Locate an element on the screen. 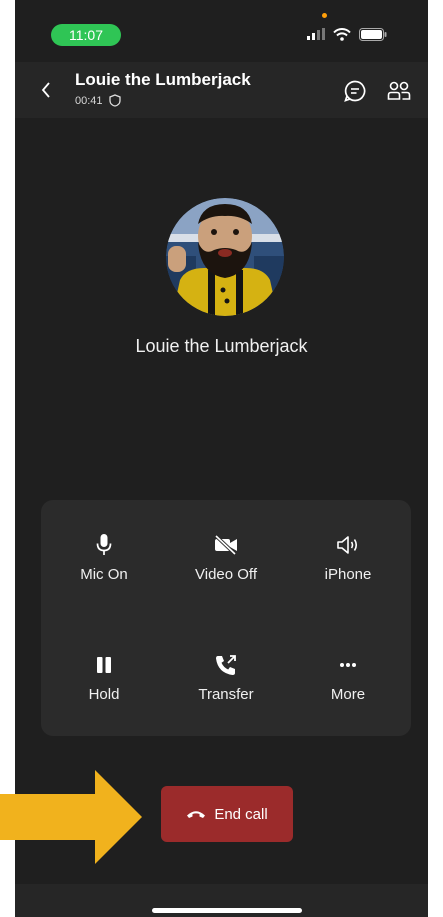 The height and width of the screenshot is (917, 443). callee-name: Louie the Lumberjack is located at coordinates (221, 346).